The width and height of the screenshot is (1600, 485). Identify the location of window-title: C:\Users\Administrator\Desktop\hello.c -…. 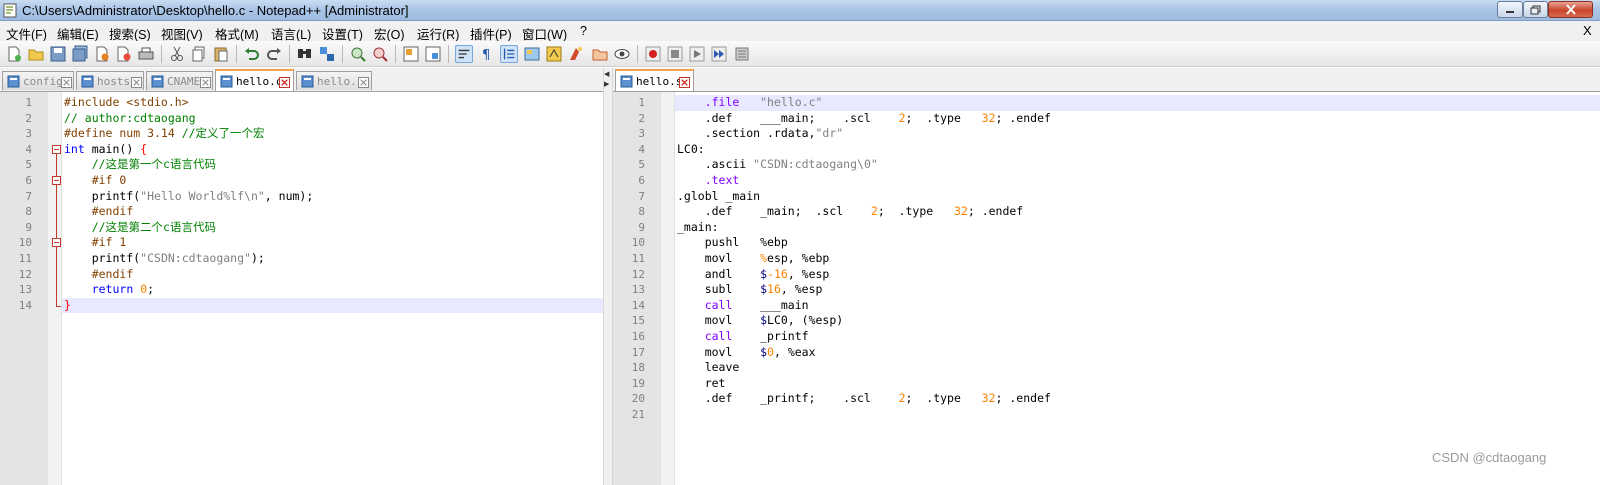
(215, 10).